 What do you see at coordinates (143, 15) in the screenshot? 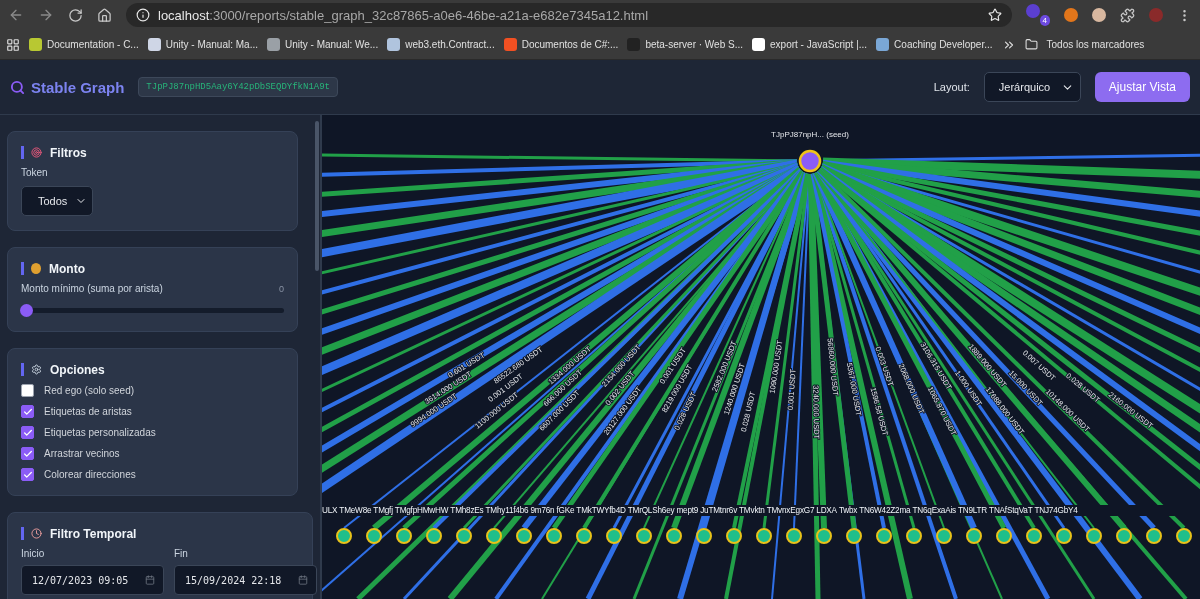
I see `info-icon` at bounding box center [143, 15].